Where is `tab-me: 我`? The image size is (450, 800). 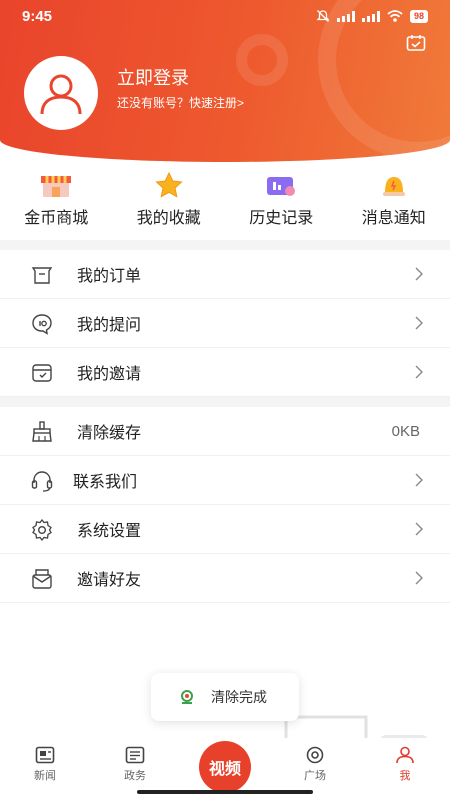
tab-me: 我 is located at coordinates (405, 764).